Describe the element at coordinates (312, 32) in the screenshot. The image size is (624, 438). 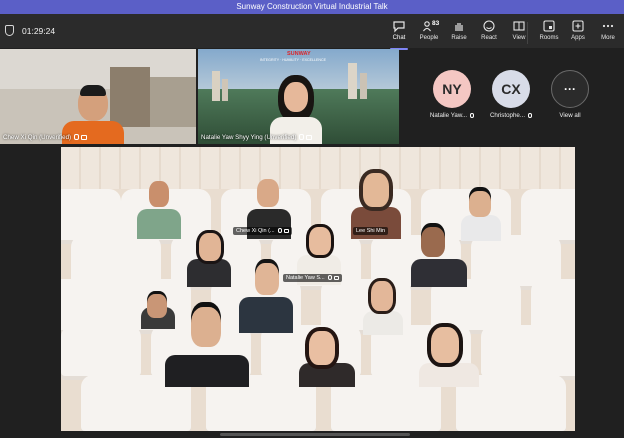
I see `meeting-toolbar: 01:29:24 Chat 83 People Raise React View` at that location.